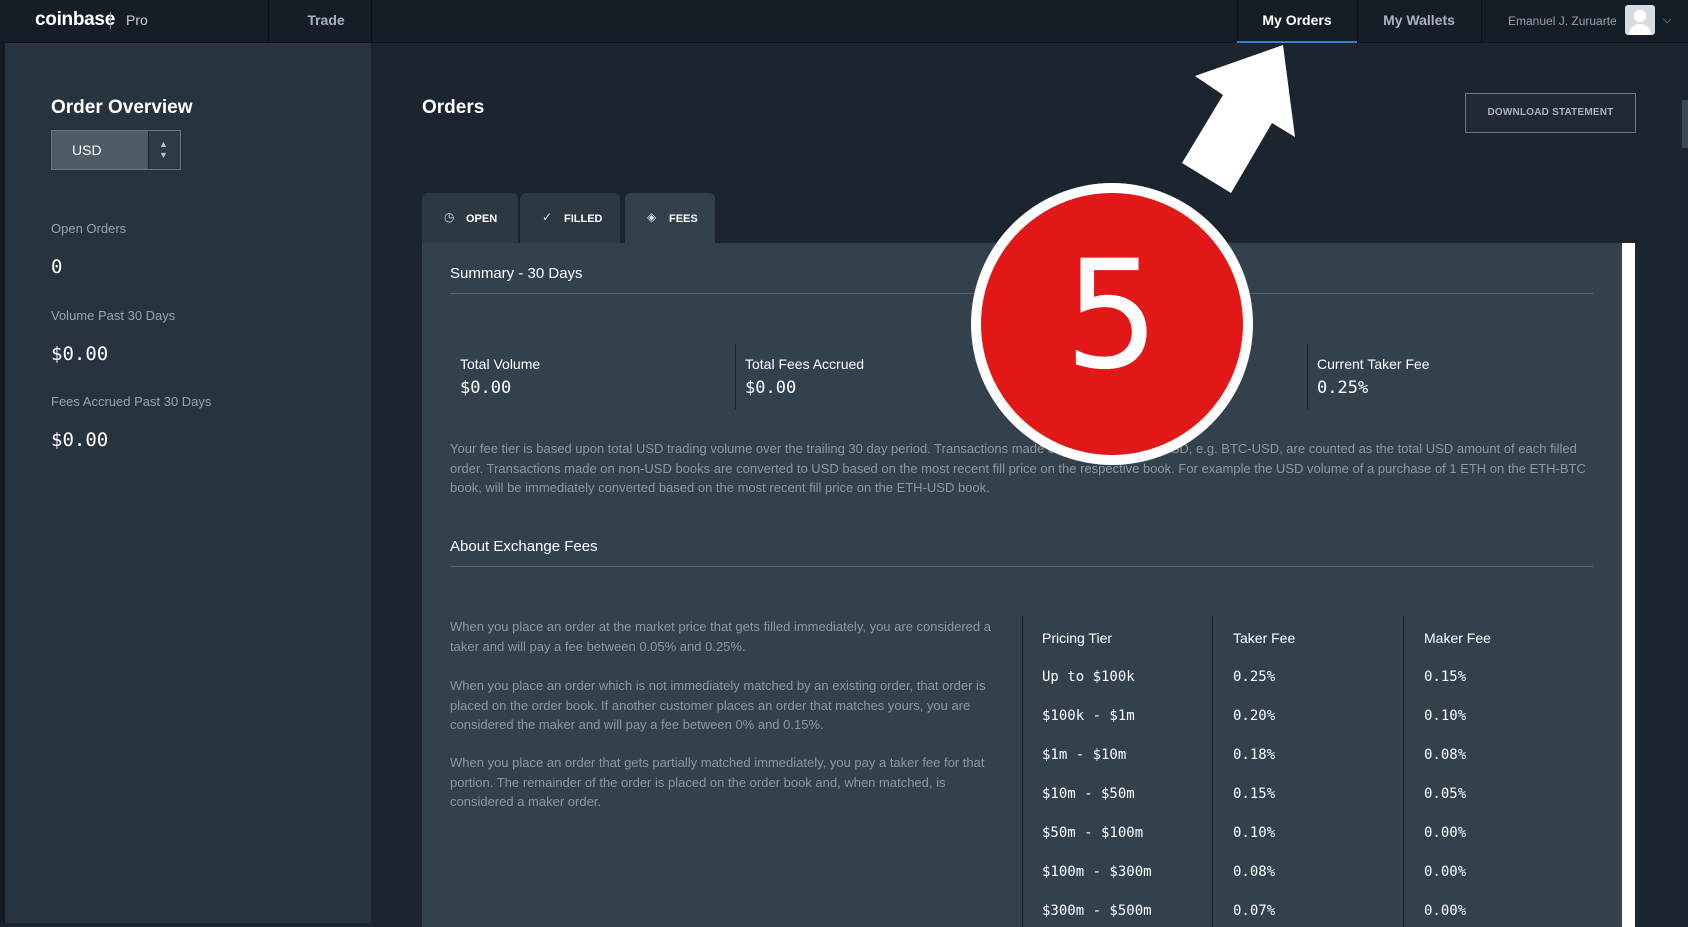 Image resolution: width=1688 pixels, height=927 pixels. What do you see at coordinates (683, 219) in the screenshot?
I see `tab-fees-label: FEES` at bounding box center [683, 219].